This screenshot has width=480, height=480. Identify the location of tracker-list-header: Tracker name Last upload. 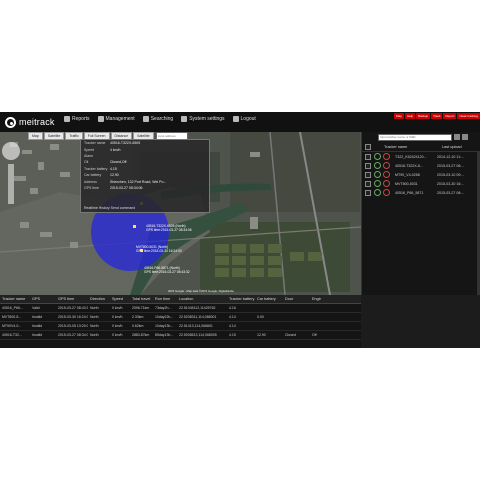
(421, 147).